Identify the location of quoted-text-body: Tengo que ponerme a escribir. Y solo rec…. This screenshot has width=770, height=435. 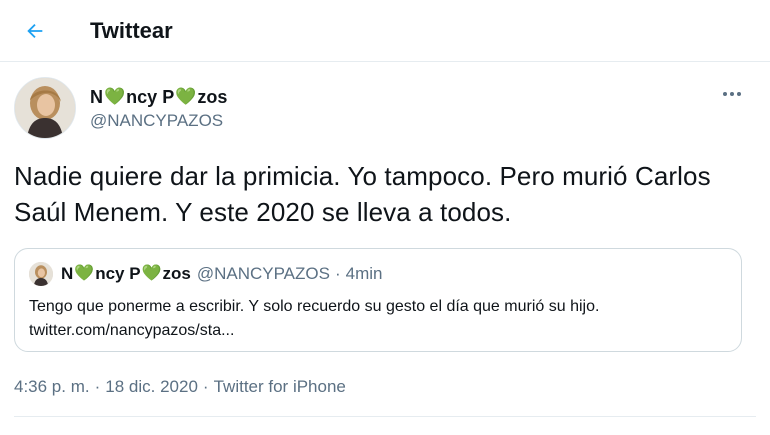
(314, 306).